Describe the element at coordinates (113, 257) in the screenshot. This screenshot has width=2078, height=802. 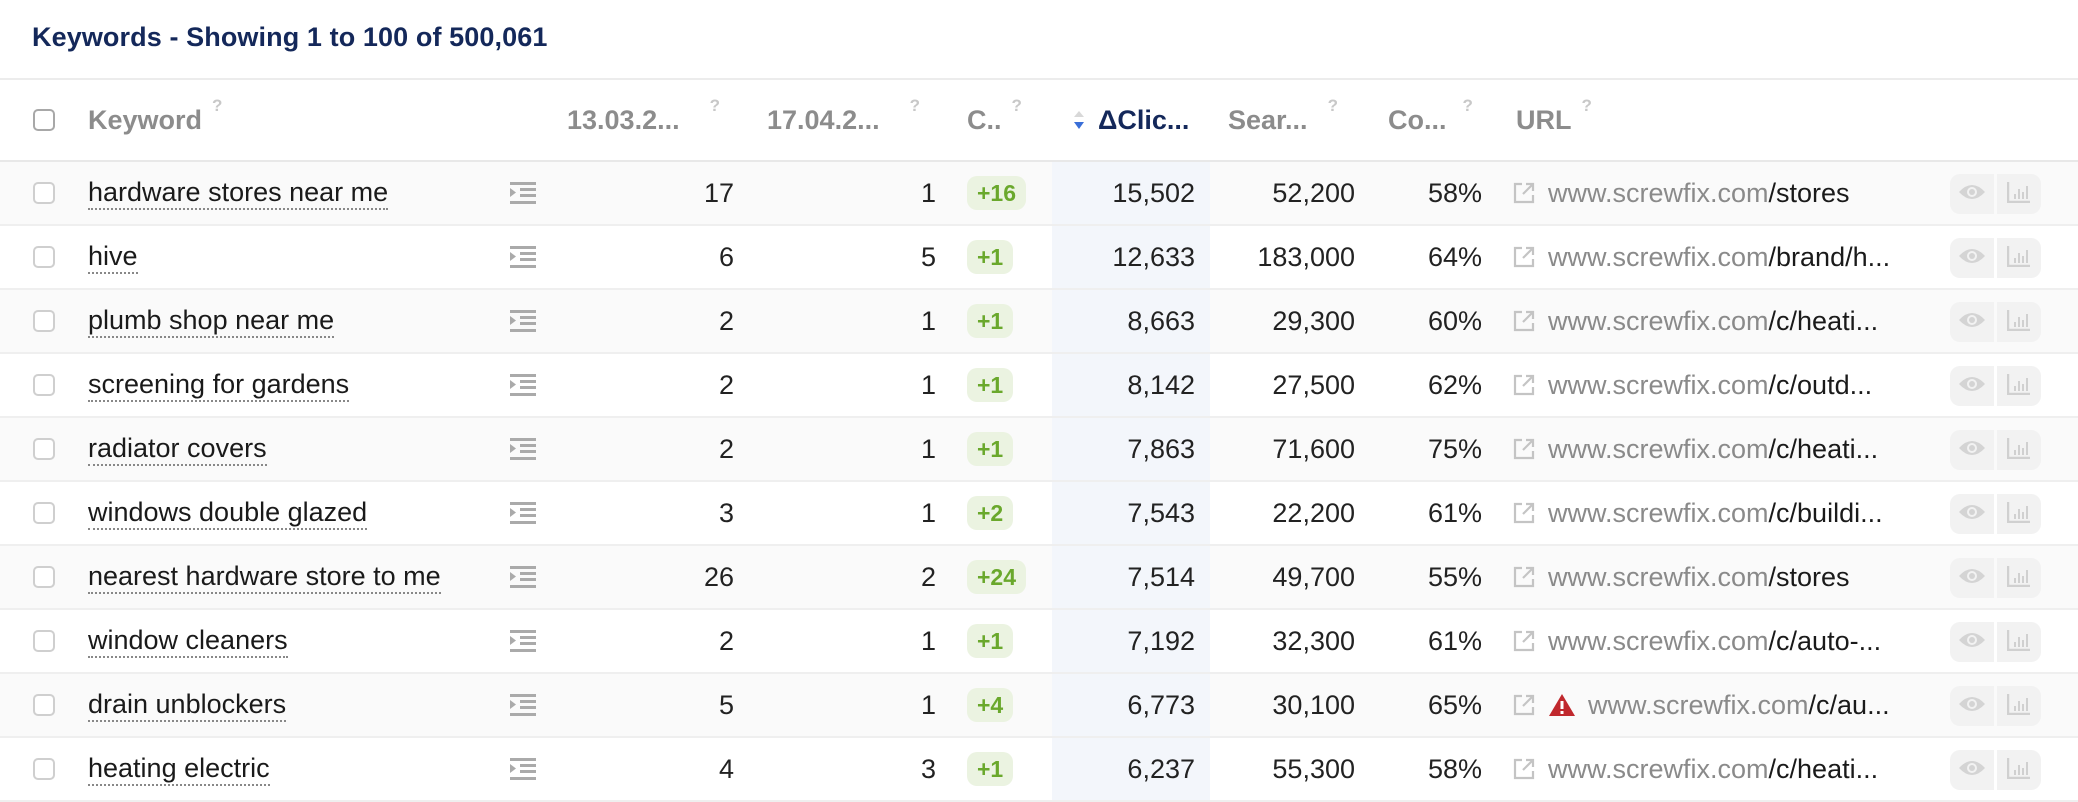
I see `keyword-link: hive` at that location.